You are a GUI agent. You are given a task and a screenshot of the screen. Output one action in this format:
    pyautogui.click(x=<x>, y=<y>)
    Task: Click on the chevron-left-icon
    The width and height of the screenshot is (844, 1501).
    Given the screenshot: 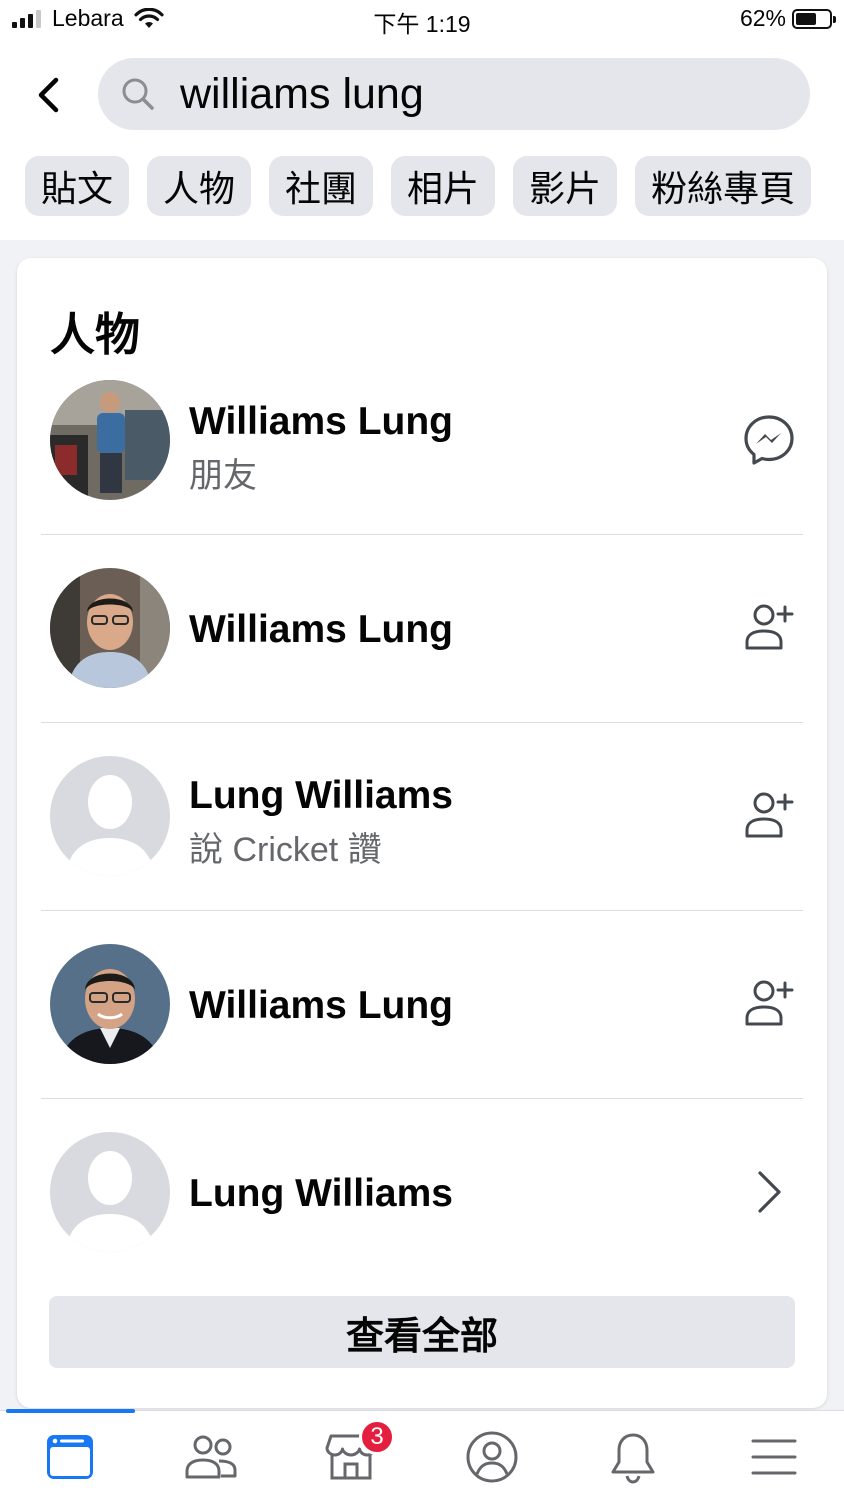 What is the action you would take?
    pyautogui.click(x=48, y=95)
    